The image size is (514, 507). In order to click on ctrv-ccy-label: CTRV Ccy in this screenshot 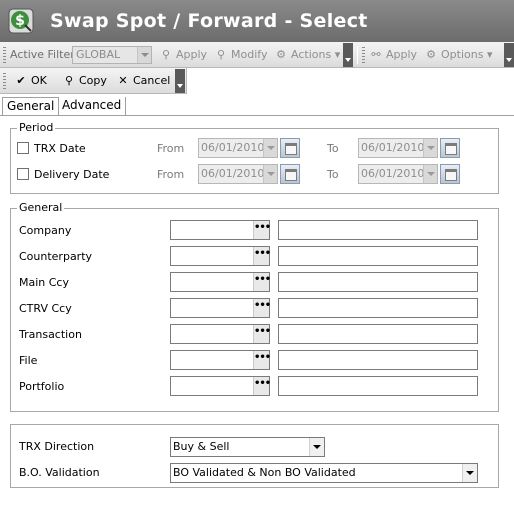, I will do `click(45, 308)`.